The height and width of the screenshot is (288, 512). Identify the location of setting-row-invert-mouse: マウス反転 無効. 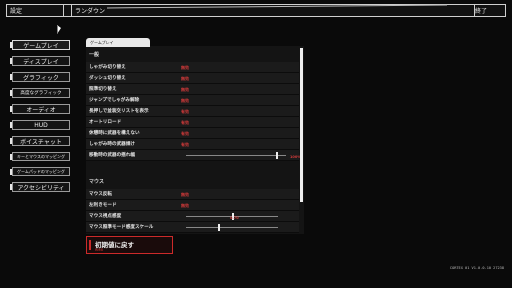
(192, 194).